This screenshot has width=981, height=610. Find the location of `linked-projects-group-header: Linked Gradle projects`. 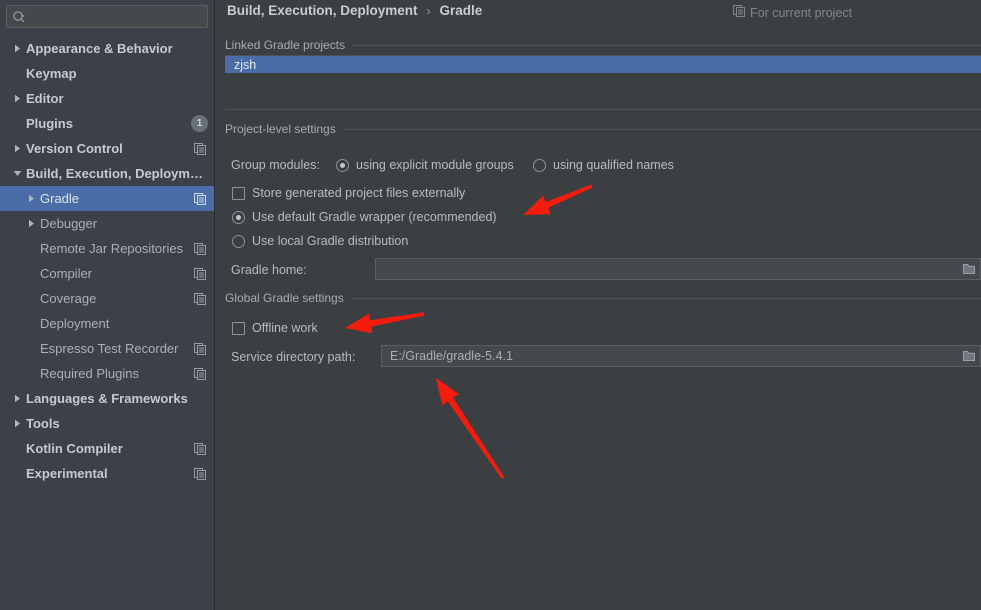

linked-projects-group-header: Linked Gradle projects is located at coordinates (603, 45).